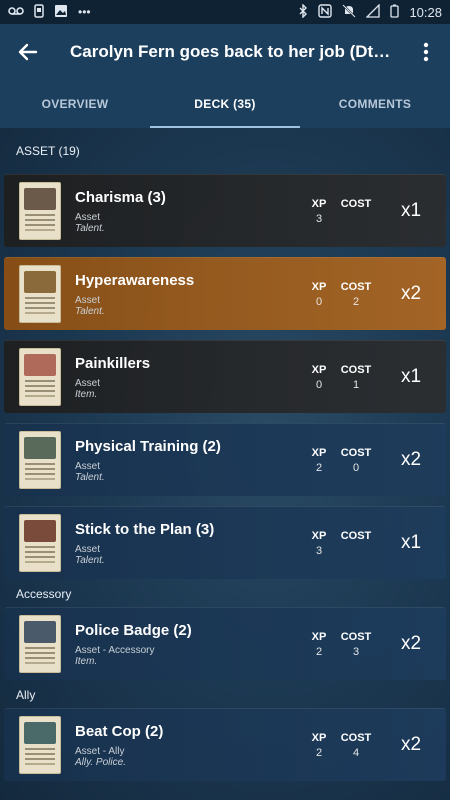 The height and width of the screenshot is (800, 450). What do you see at coordinates (61, 12) in the screenshot?
I see `image-icon` at bounding box center [61, 12].